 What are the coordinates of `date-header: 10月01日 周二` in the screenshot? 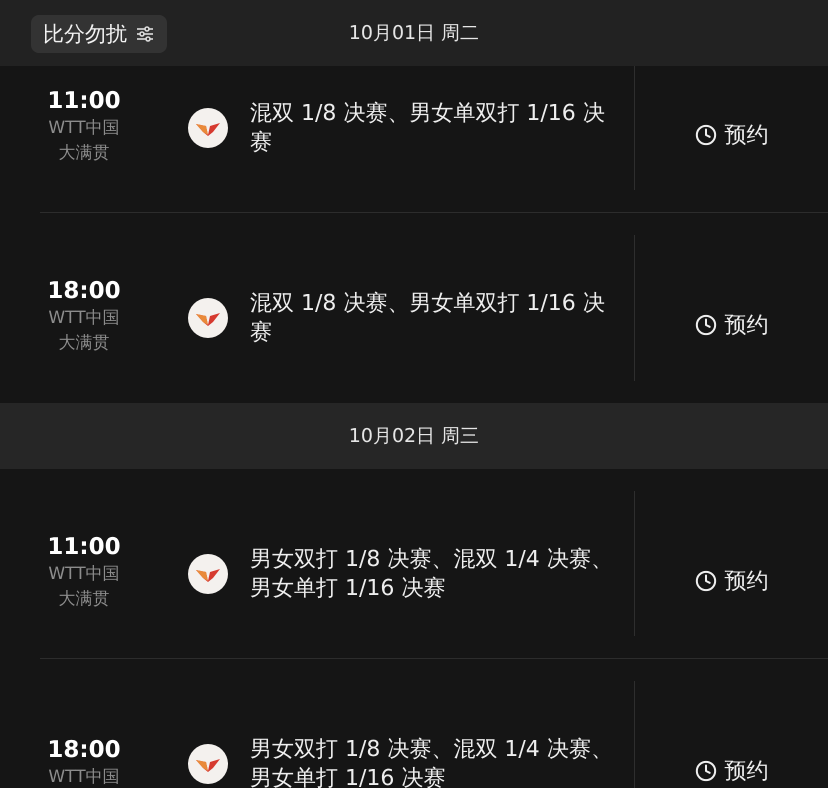 It's located at (414, 33).